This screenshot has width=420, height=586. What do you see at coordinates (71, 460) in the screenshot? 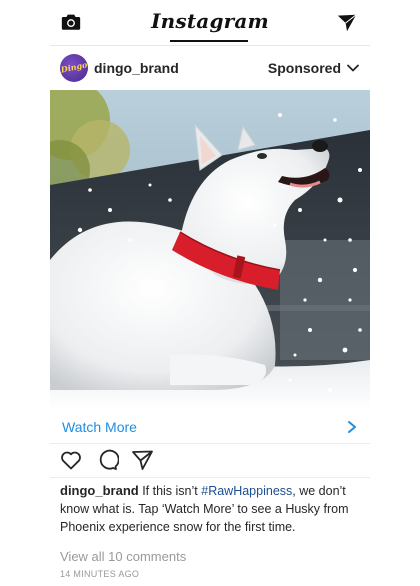
I see `heart-icon` at bounding box center [71, 460].